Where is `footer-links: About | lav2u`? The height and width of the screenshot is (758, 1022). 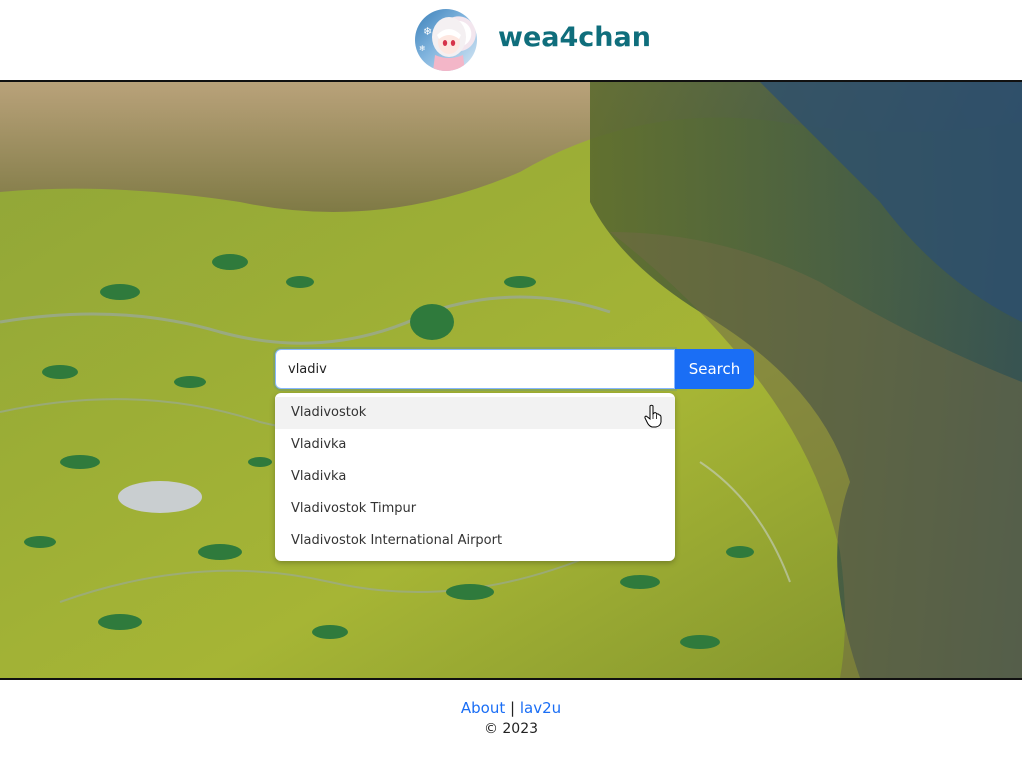
footer-links: About | lav2u is located at coordinates (511, 708).